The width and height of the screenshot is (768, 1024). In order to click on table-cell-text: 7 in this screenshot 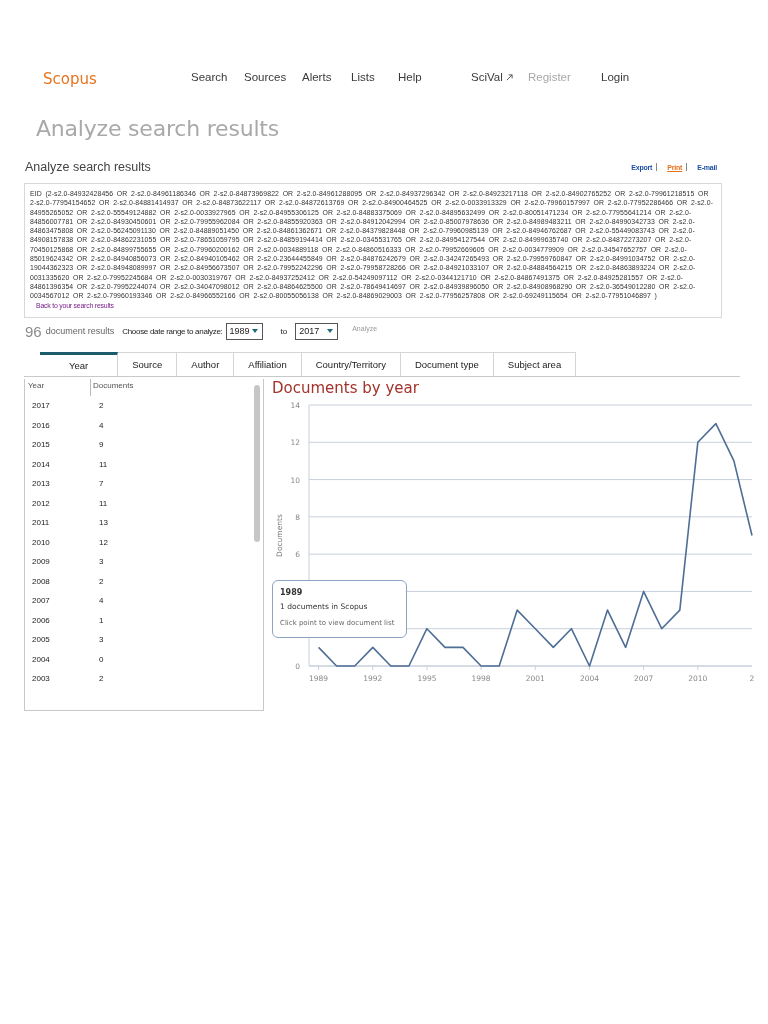, I will do `click(101, 484)`.